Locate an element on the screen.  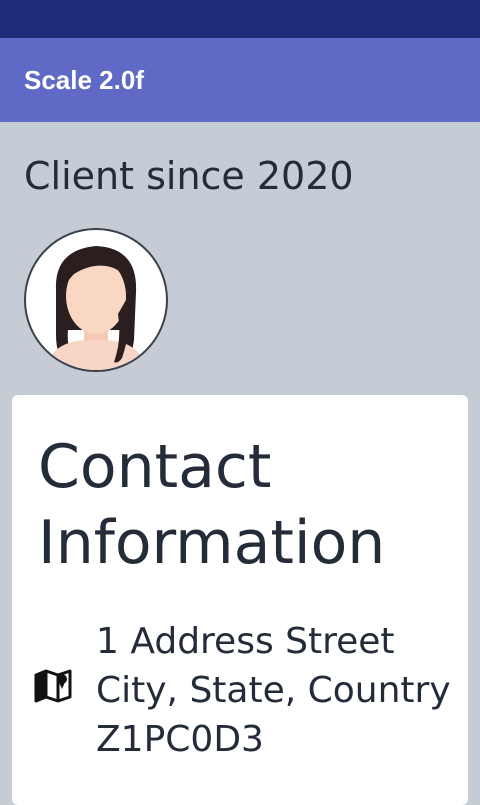
avatar is located at coordinates (96, 300).